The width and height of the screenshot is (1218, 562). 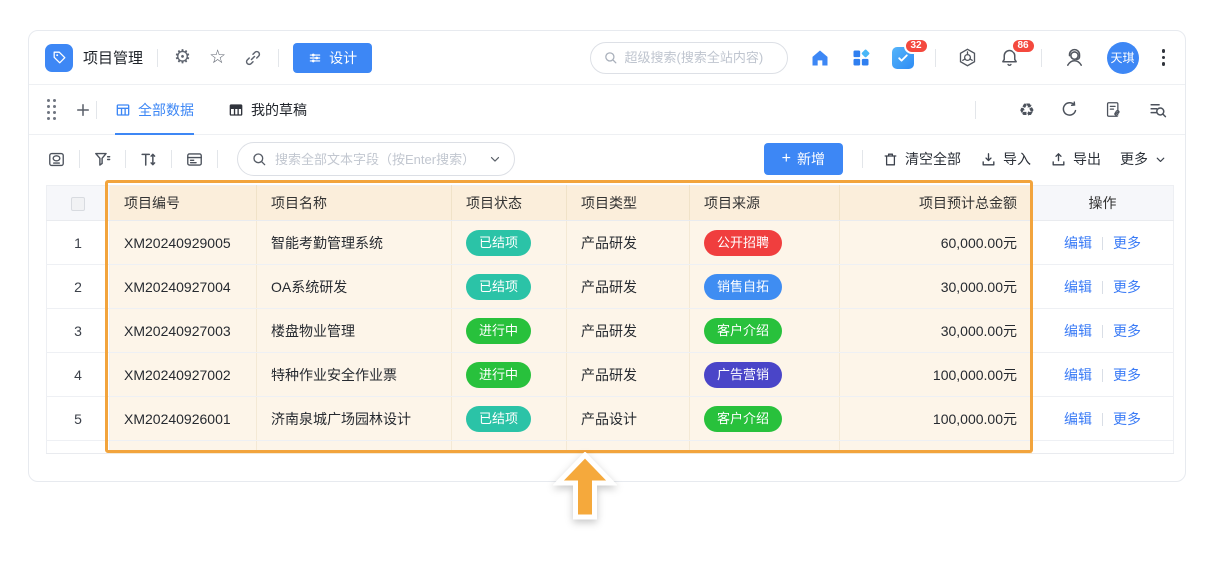 What do you see at coordinates (354, 418) in the screenshot?
I see `project-name-cell: 济南泉城广场园林设计` at bounding box center [354, 418].